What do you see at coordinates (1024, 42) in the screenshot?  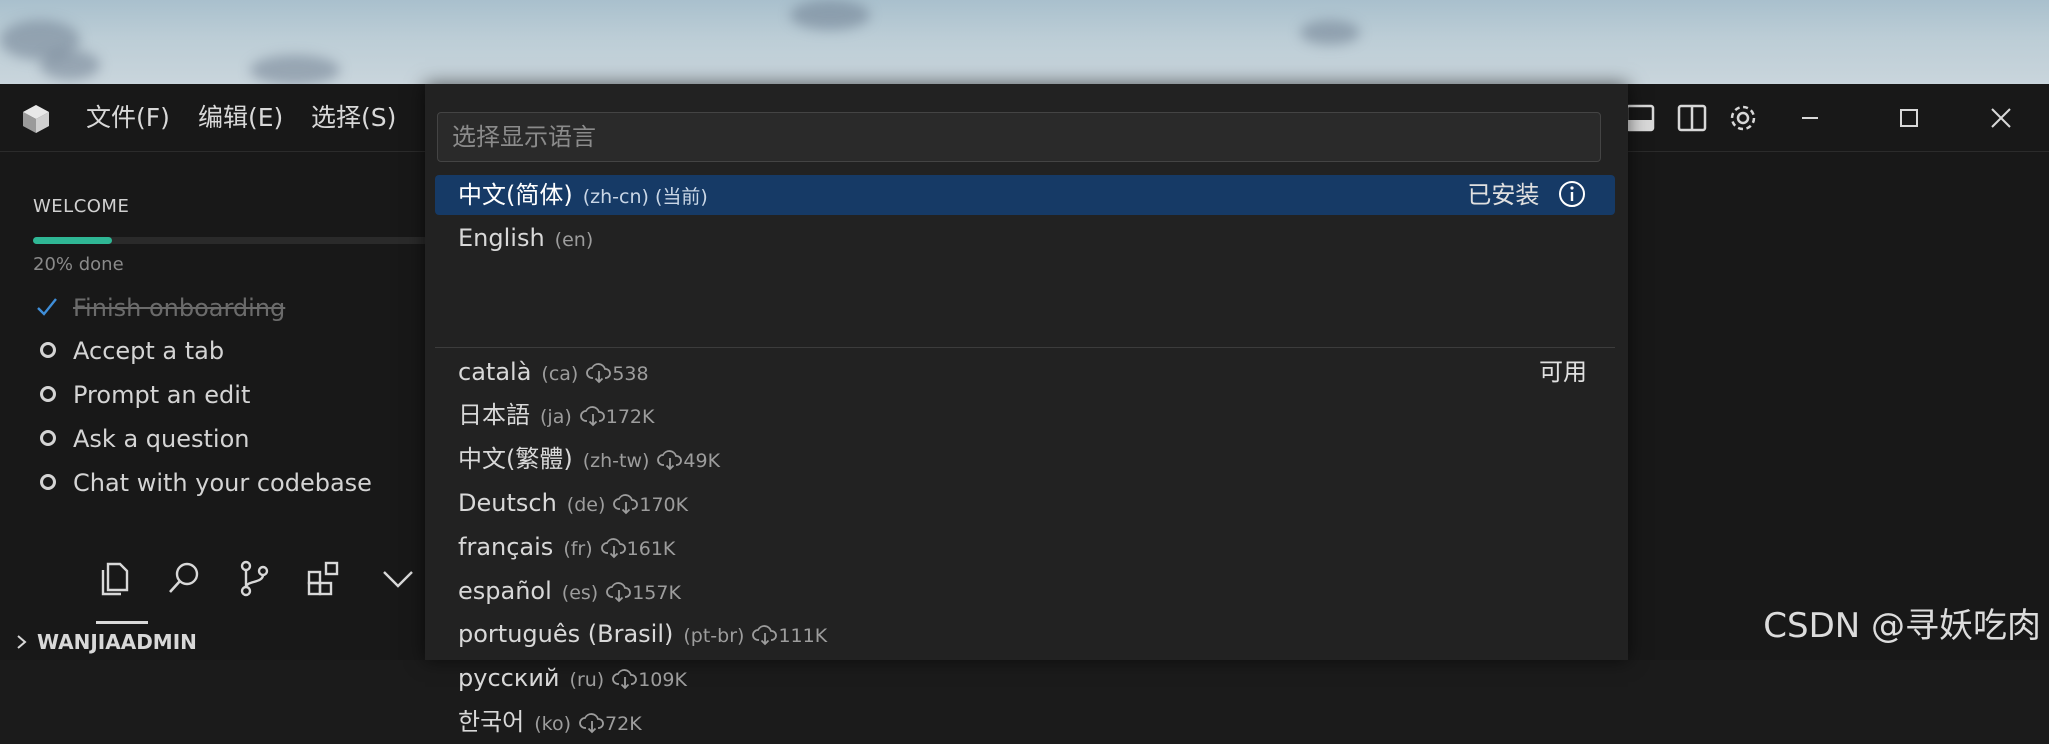 I see `desktop-wallpaper` at bounding box center [1024, 42].